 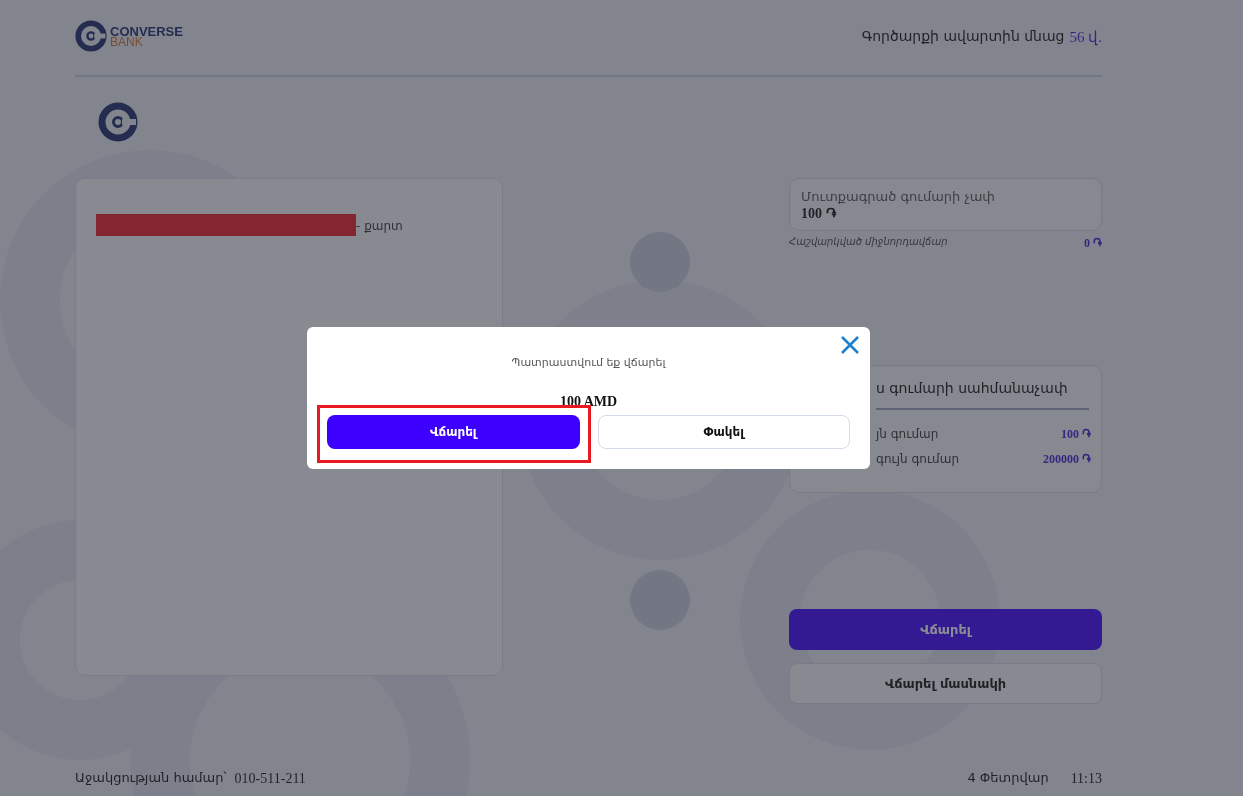 What do you see at coordinates (945, 629) in the screenshot?
I see `pay-button: Վճարել` at bounding box center [945, 629].